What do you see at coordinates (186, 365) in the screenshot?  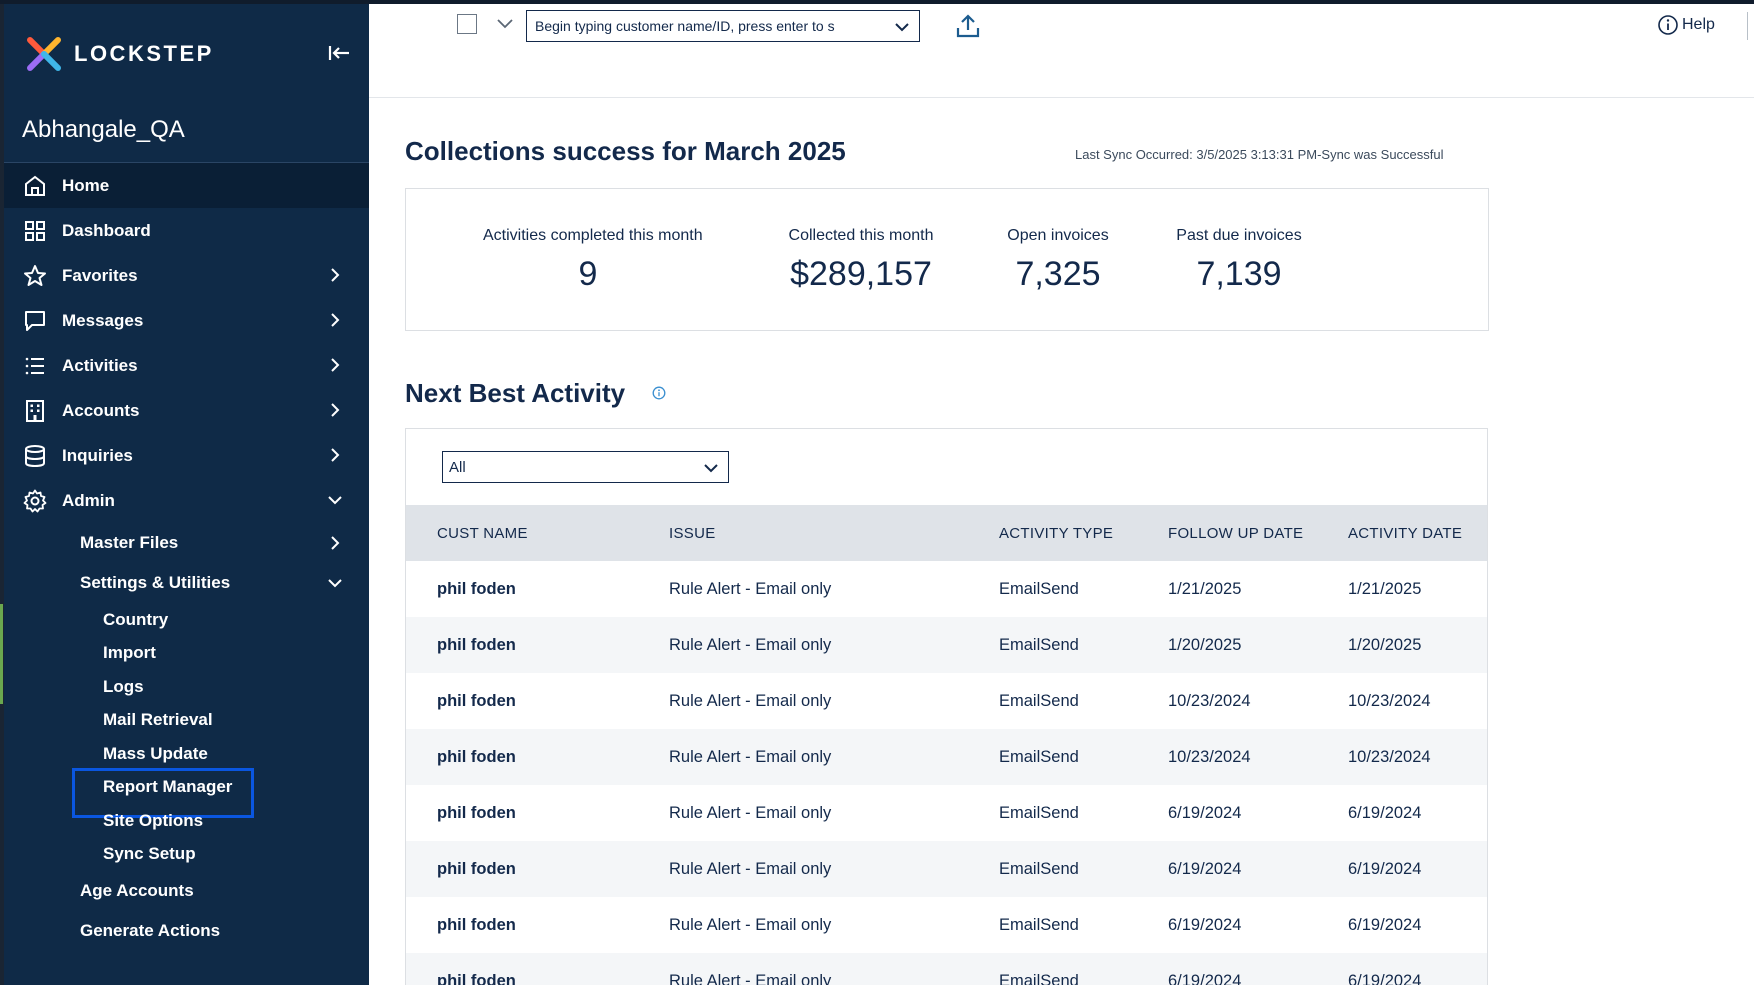 I see `sidebar-item-activities: Activities` at bounding box center [186, 365].